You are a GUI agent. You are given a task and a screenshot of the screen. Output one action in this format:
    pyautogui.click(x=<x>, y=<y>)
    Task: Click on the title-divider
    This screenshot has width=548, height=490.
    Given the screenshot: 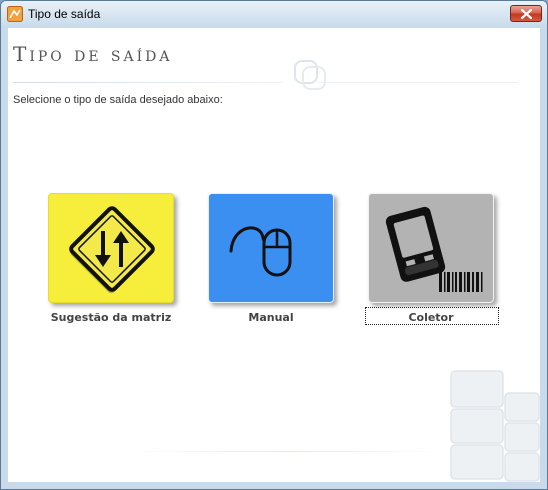 What is the action you would take?
    pyautogui.click(x=148, y=82)
    